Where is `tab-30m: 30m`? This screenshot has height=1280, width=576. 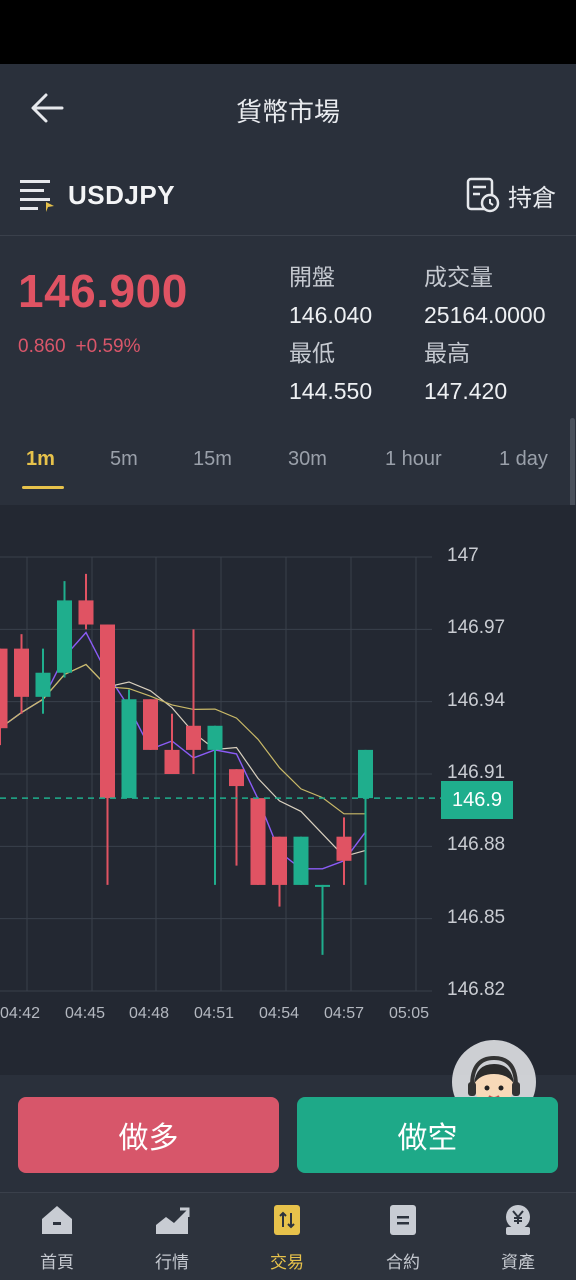 tab-30m: 30m is located at coordinates (307, 459).